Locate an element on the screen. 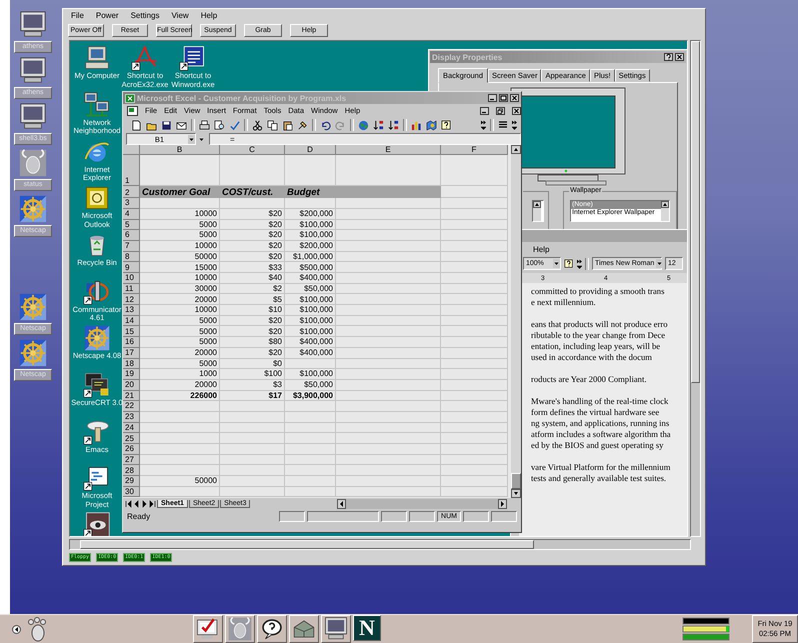  table-cell: $33 is located at coordinates (252, 268).